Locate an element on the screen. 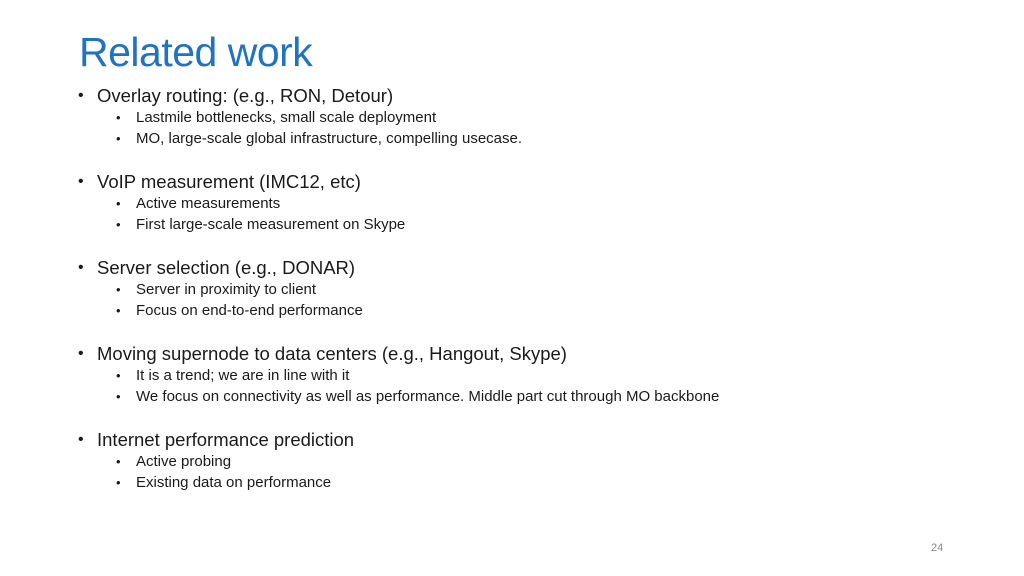 The width and height of the screenshot is (1024, 576). bullet-level1: • Internet performance prediction is located at coordinates (526, 440).